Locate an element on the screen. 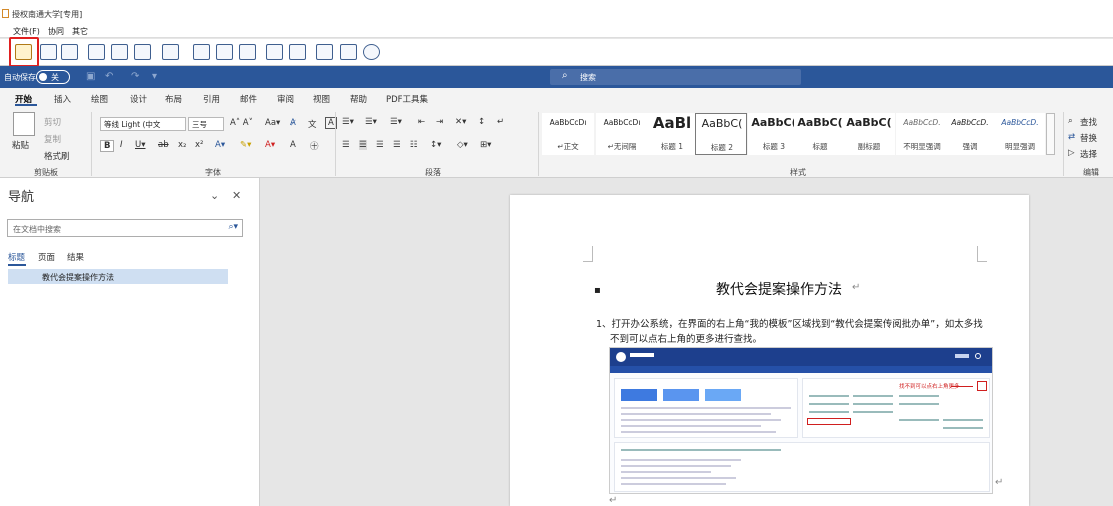 This screenshot has width=1113, height=506. subscript-button: x₂ is located at coordinates (182, 145).